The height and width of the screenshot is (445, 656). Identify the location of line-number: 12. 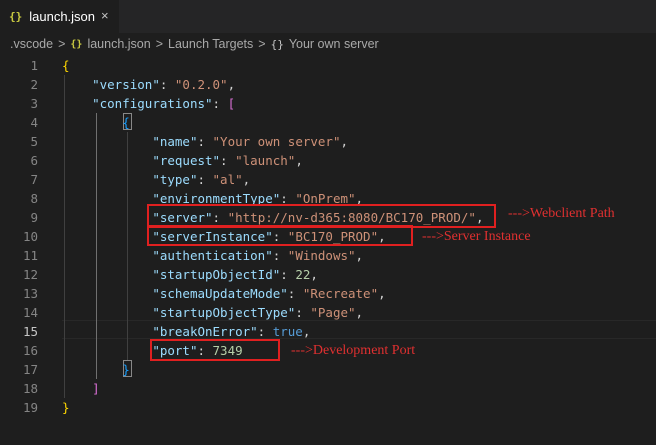
(30, 274).